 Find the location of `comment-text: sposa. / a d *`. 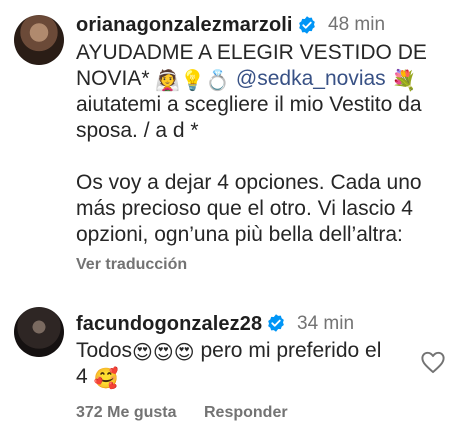

comment-text: sposa. / a d * is located at coordinates (137, 130).